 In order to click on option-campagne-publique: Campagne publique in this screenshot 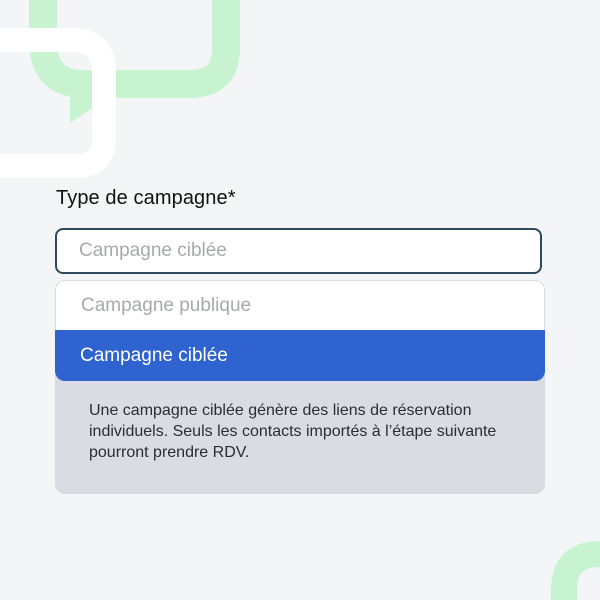, I will do `click(300, 305)`.